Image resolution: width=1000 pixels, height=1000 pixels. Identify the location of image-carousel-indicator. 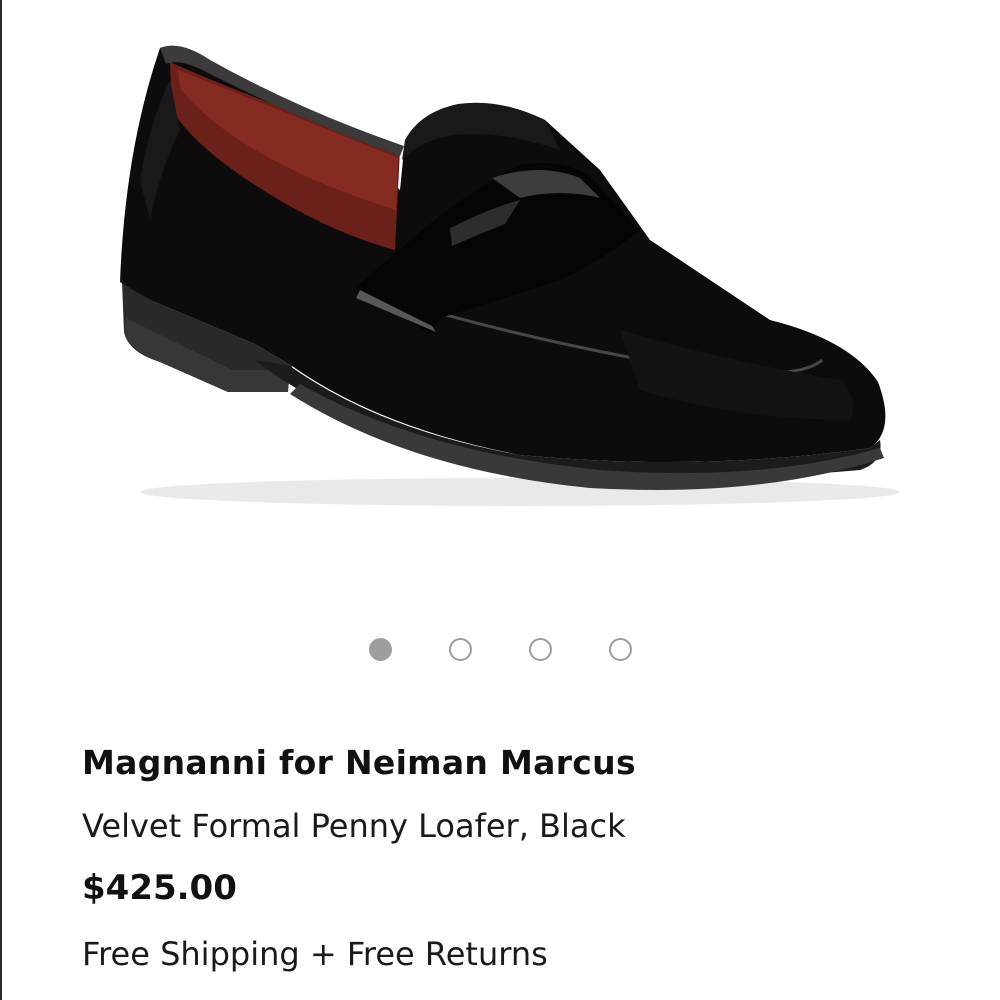
(500, 652).